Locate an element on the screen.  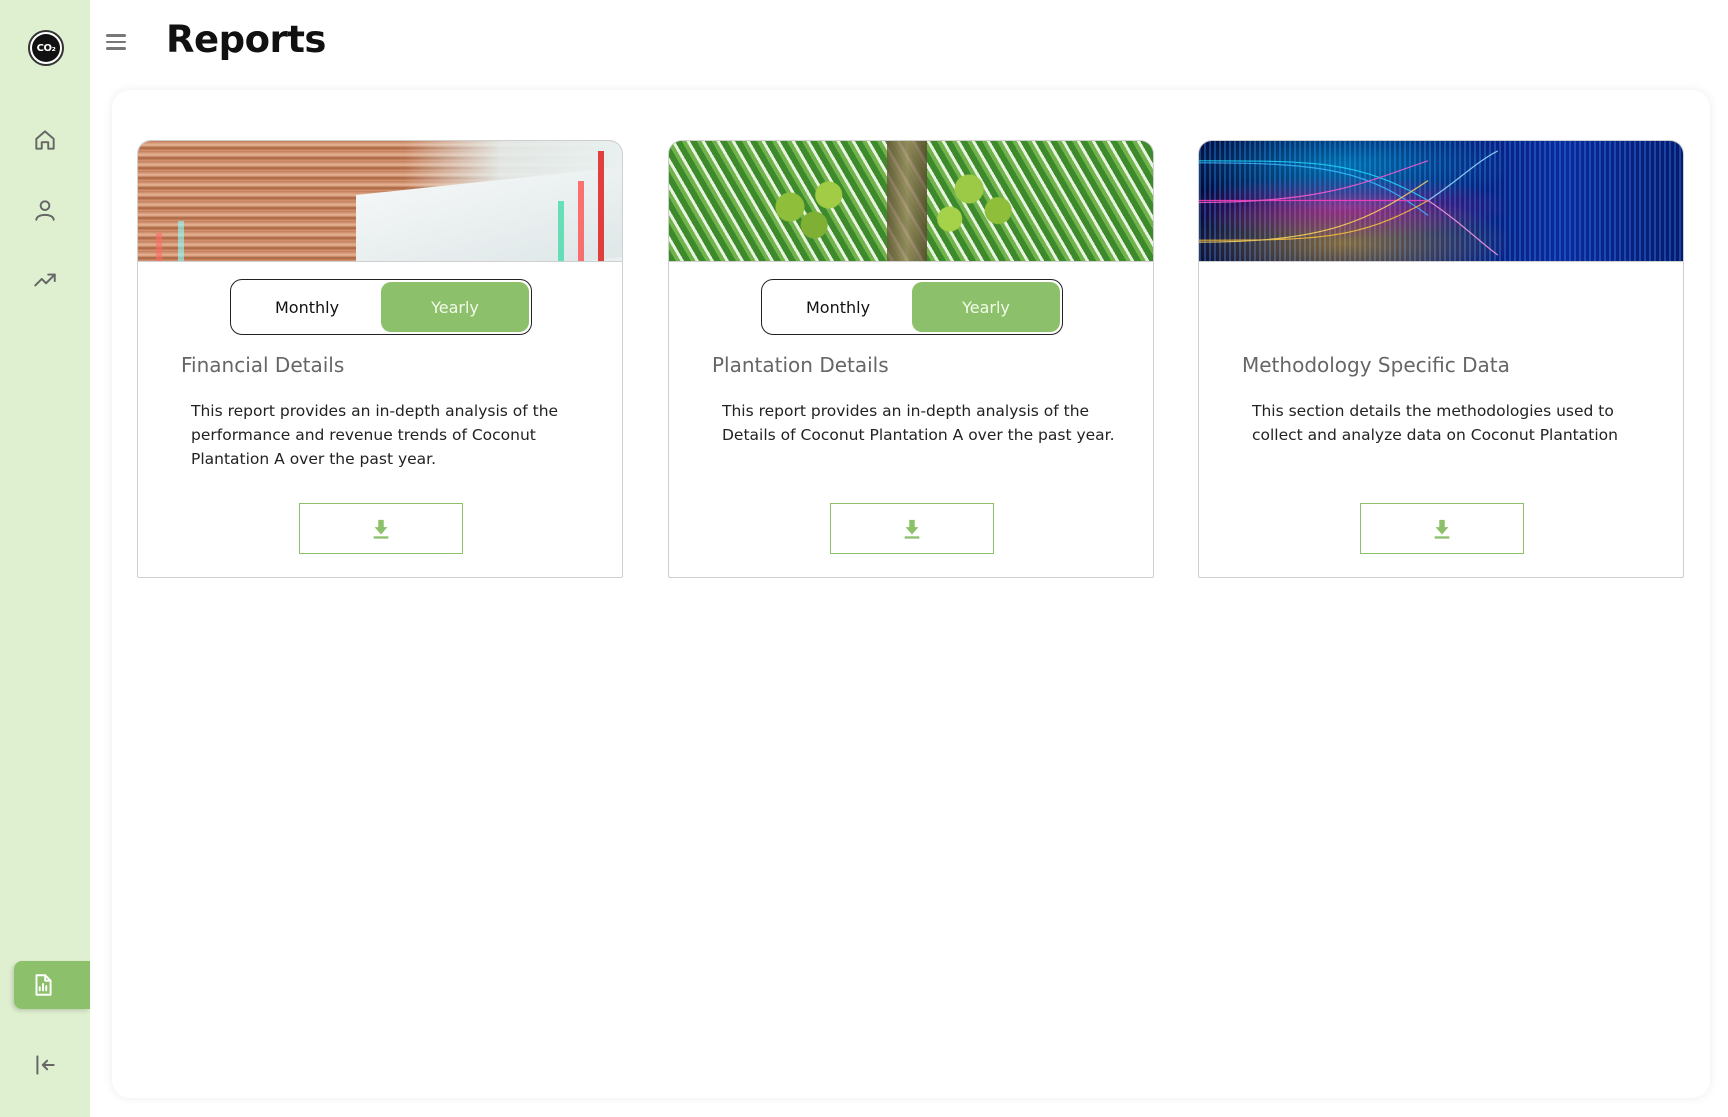
page-title: Reports is located at coordinates (246, 39).